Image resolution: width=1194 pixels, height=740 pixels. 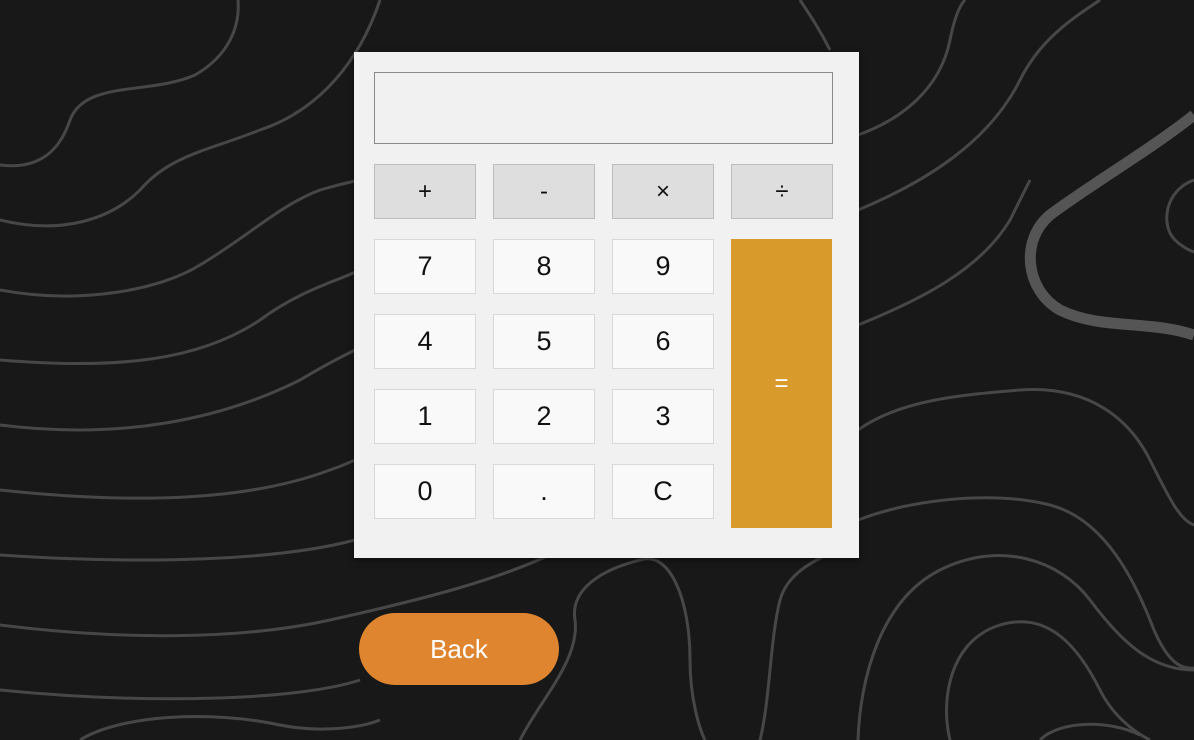 What do you see at coordinates (663, 491) in the screenshot?
I see `clear-button: C` at bounding box center [663, 491].